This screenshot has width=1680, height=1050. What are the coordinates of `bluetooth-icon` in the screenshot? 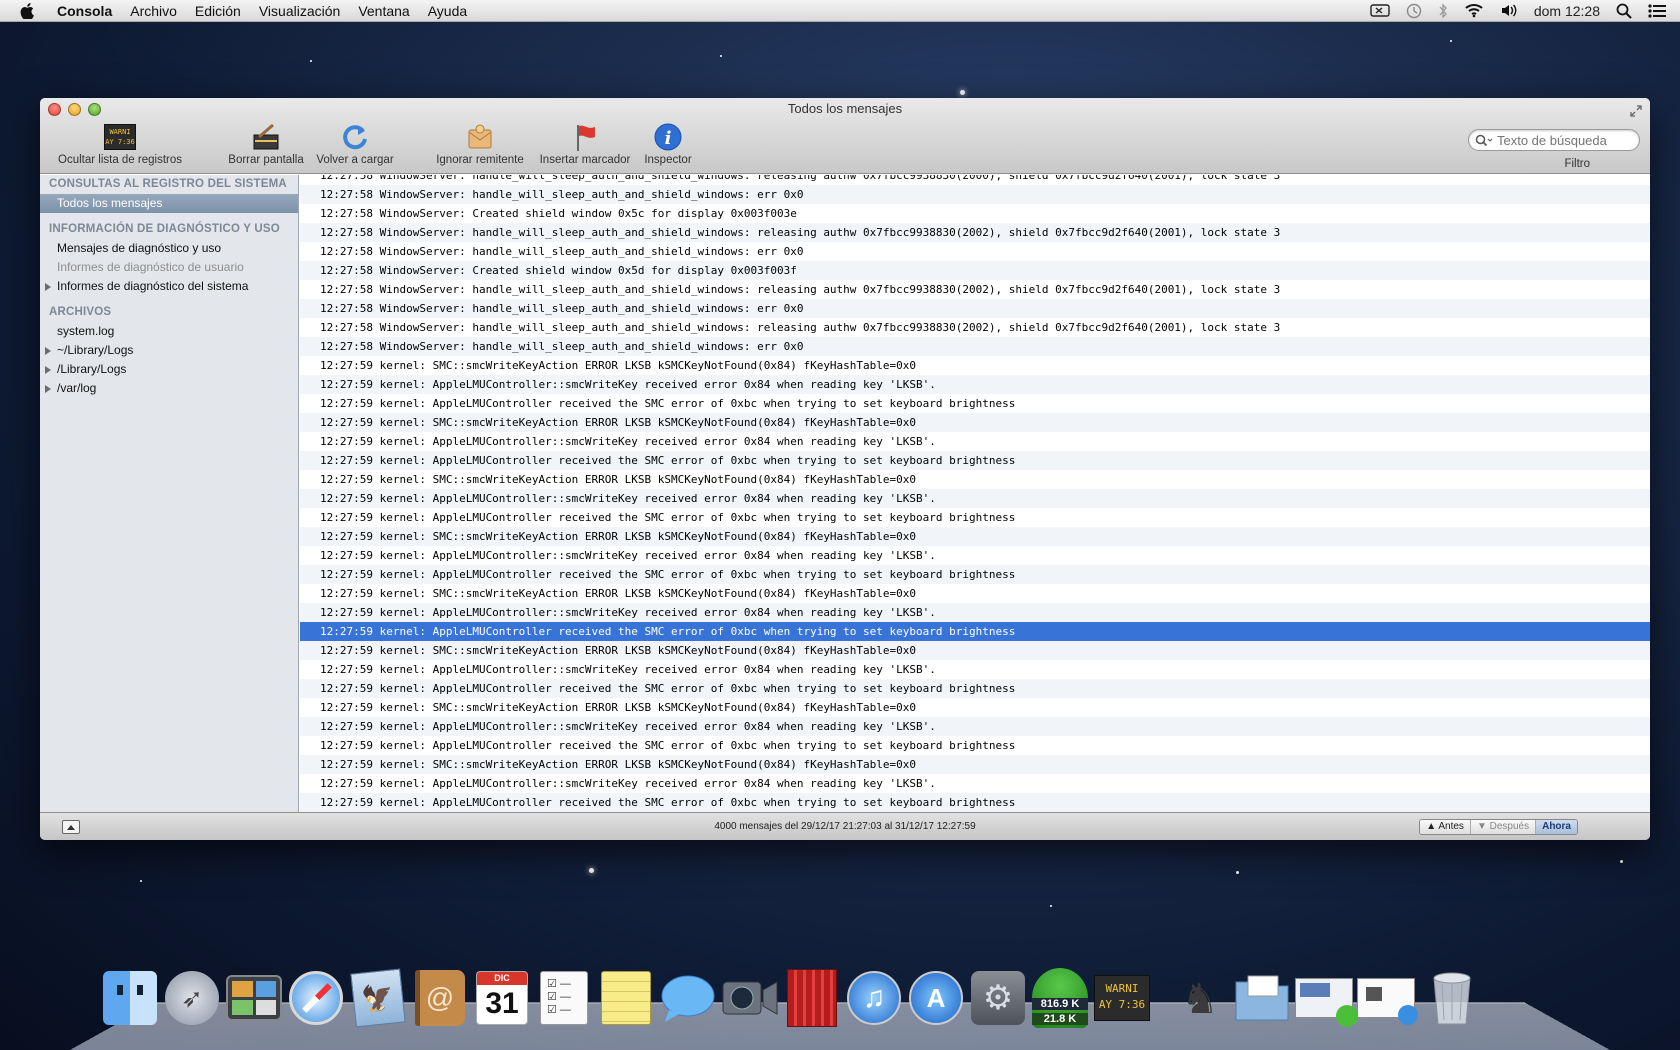 It's located at (1443, 11).